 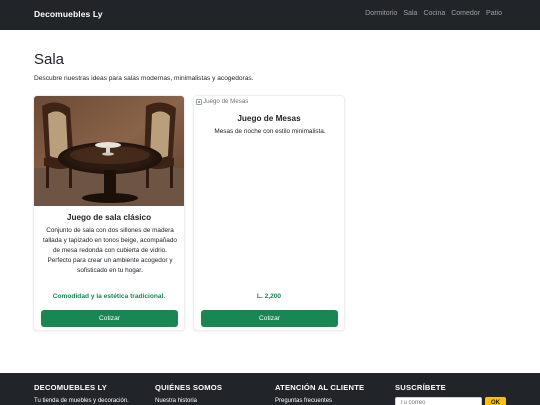 What do you see at coordinates (410, 13) in the screenshot?
I see `nav-link-sala: Sala` at bounding box center [410, 13].